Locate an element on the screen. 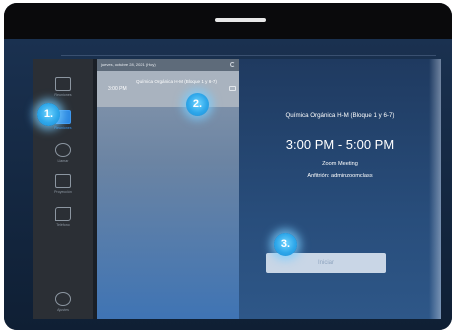 The width and height of the screenshot is (458, 332). meeting-title: Química Orgánica H-M (Bloque 1 y 6-7) is located at coordinates (340, 115).